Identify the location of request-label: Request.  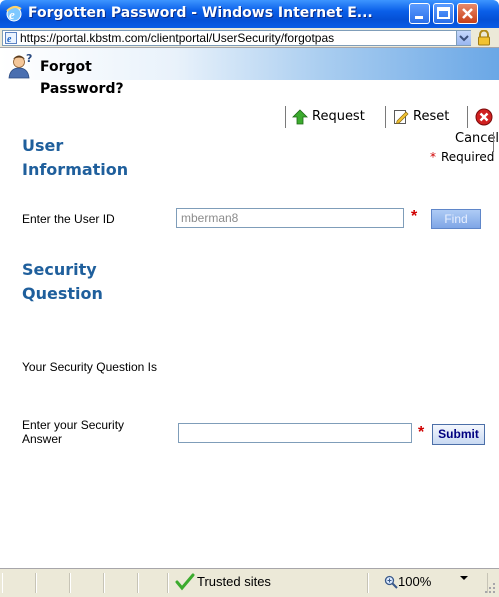
(338, 116).